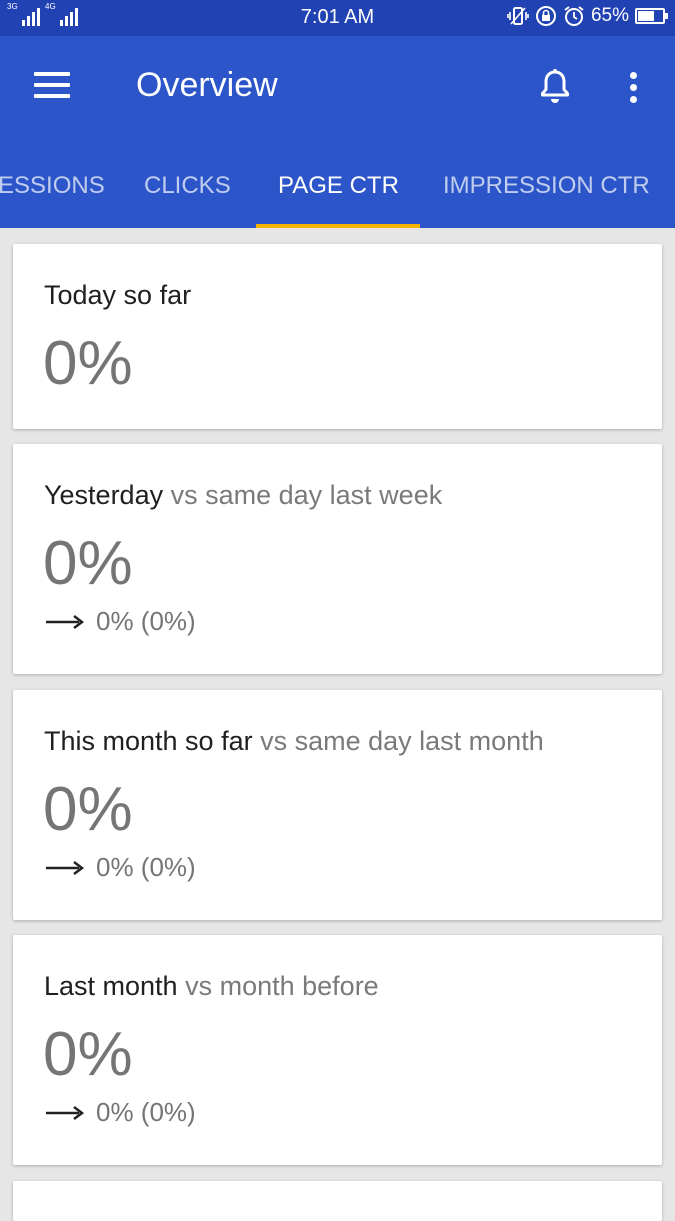 The image size is (675, 1221). Describe the element at coordinates (609, 15) in the screenshot. I see `battery-percent: 65%` at that location.